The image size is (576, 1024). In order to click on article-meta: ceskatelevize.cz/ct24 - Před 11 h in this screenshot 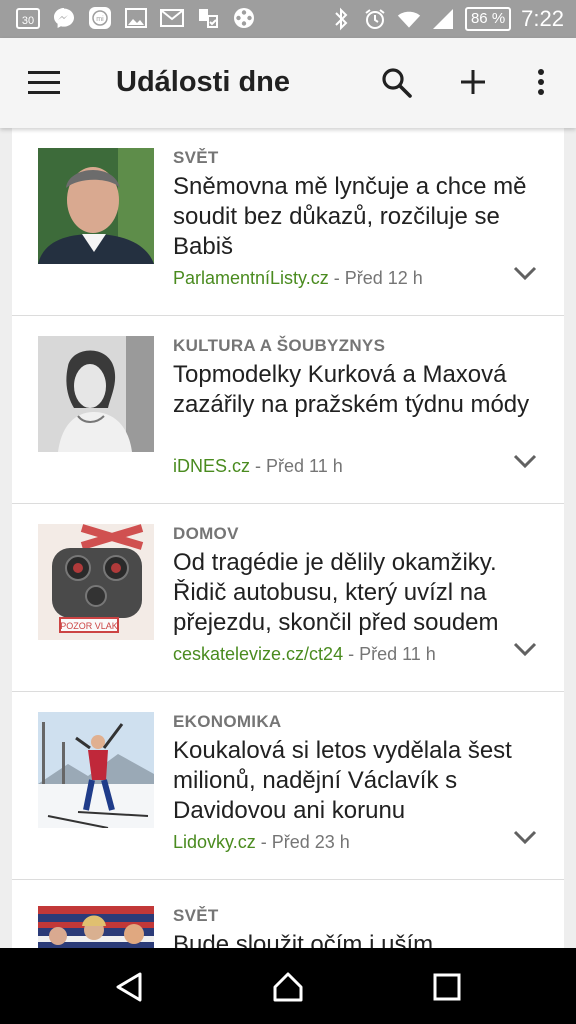, I will do `click(304, 654)`.